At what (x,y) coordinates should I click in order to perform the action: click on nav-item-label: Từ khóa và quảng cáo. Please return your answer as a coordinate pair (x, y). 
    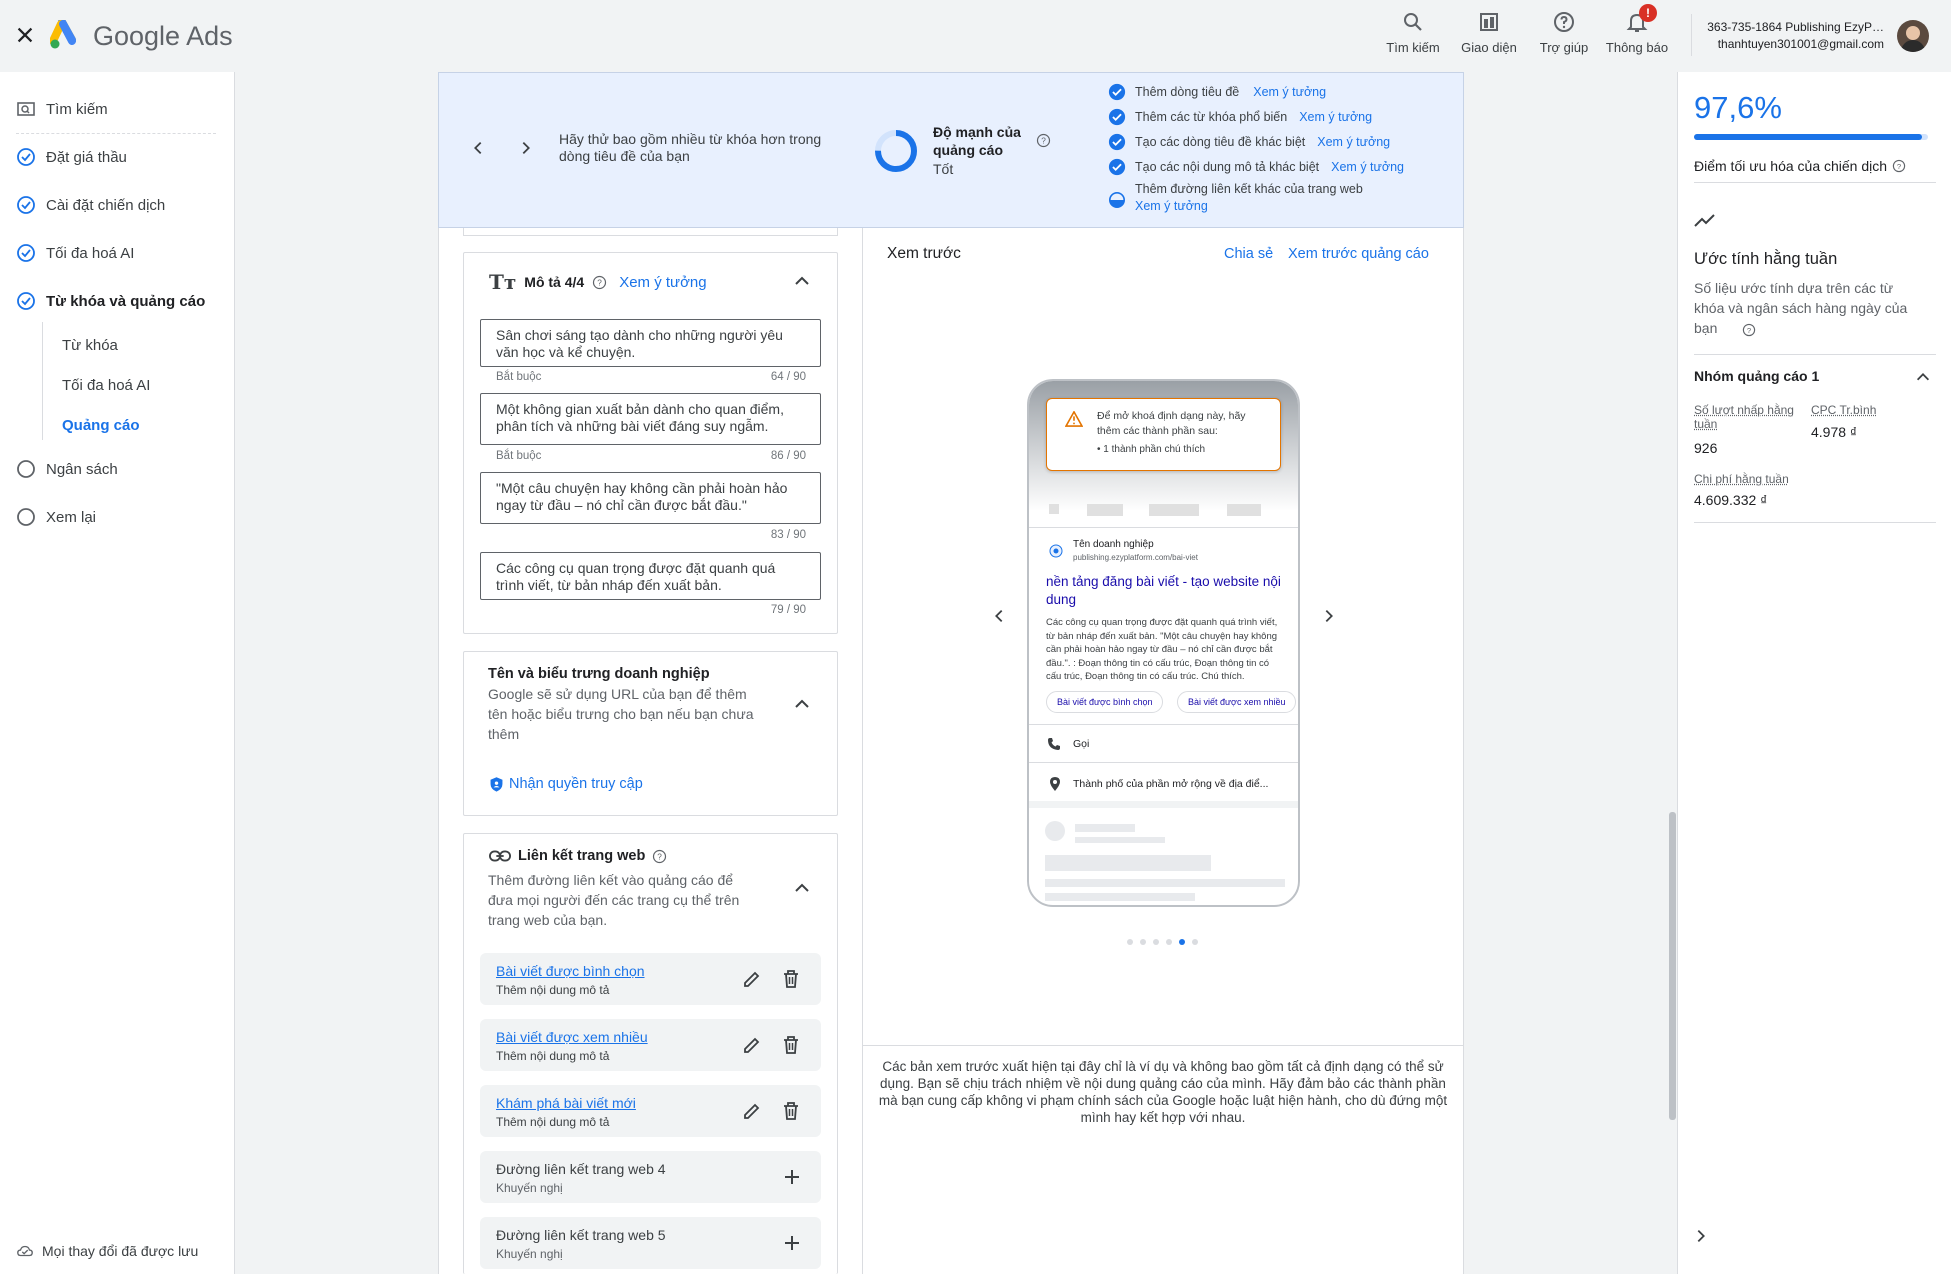
    Looking at the image, I should click on (126, 301).